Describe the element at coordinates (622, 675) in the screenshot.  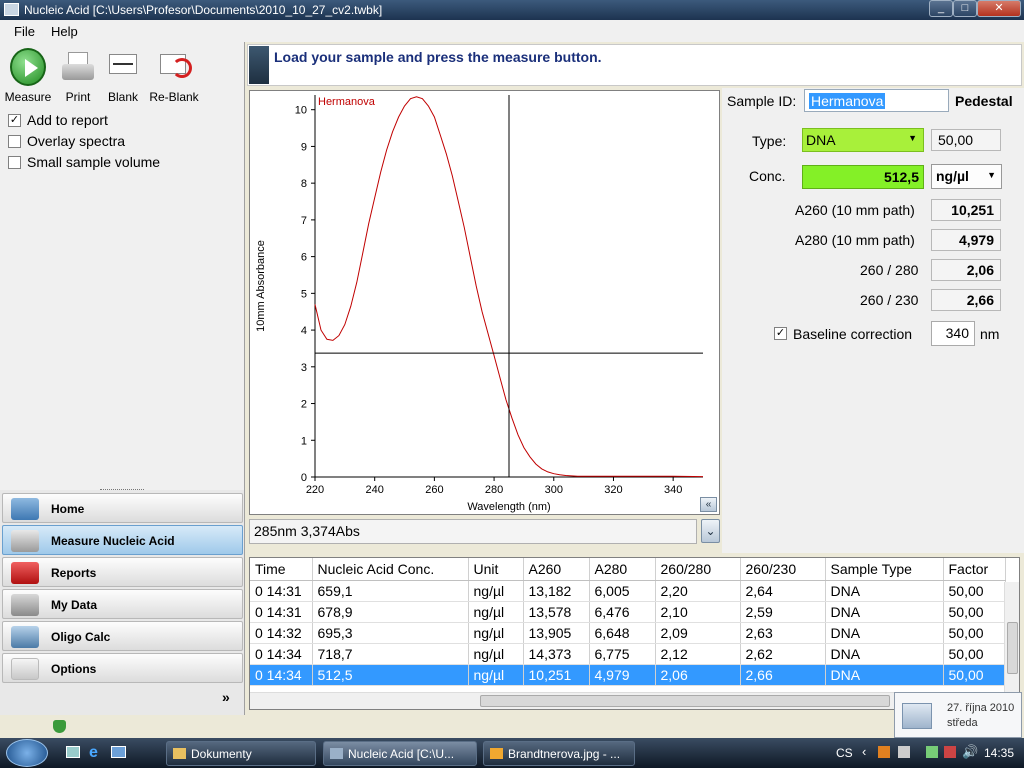
I see `table-cell: 4,979` at that location.